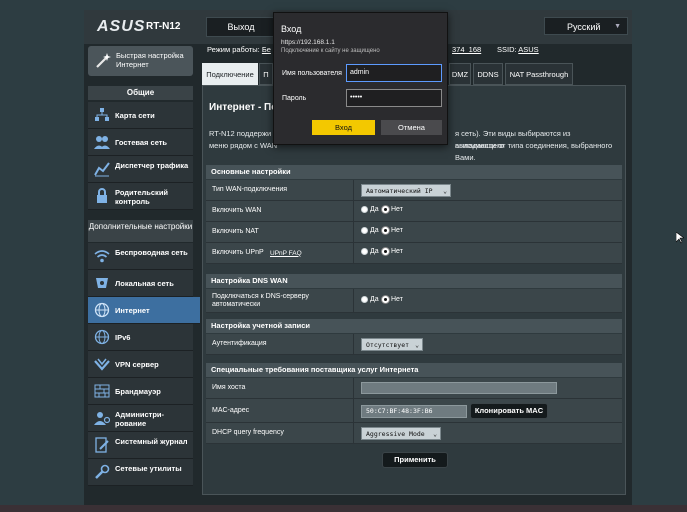 This screenshot has height=512, width=687. What do you see at coordinates (343, 508) in the screenshot?
I see `taskbar-strip` at bounding box center [343, 508].